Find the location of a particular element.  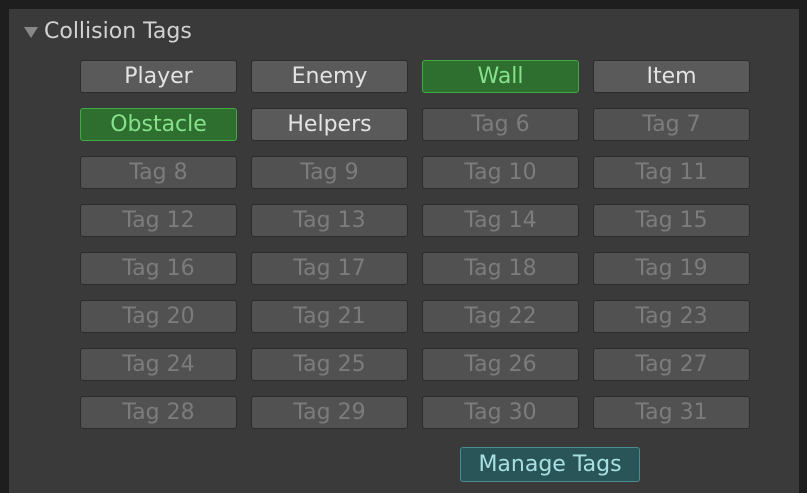

tag-button: Tag 10 is located at coordinates (500, 172).